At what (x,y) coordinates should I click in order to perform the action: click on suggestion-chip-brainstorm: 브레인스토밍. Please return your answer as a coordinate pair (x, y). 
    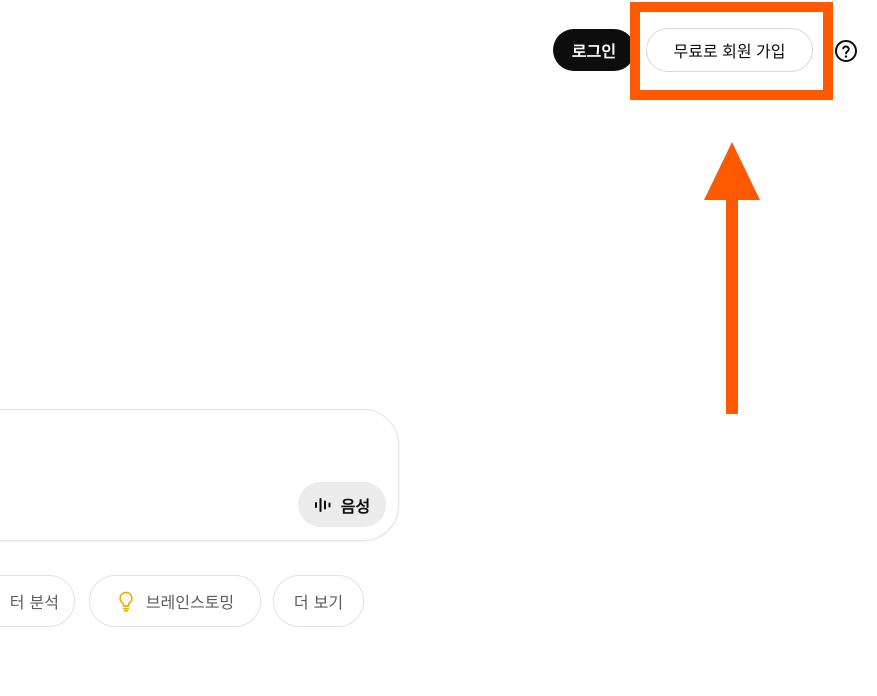
    Looking at the image, I should click on (175, 601).